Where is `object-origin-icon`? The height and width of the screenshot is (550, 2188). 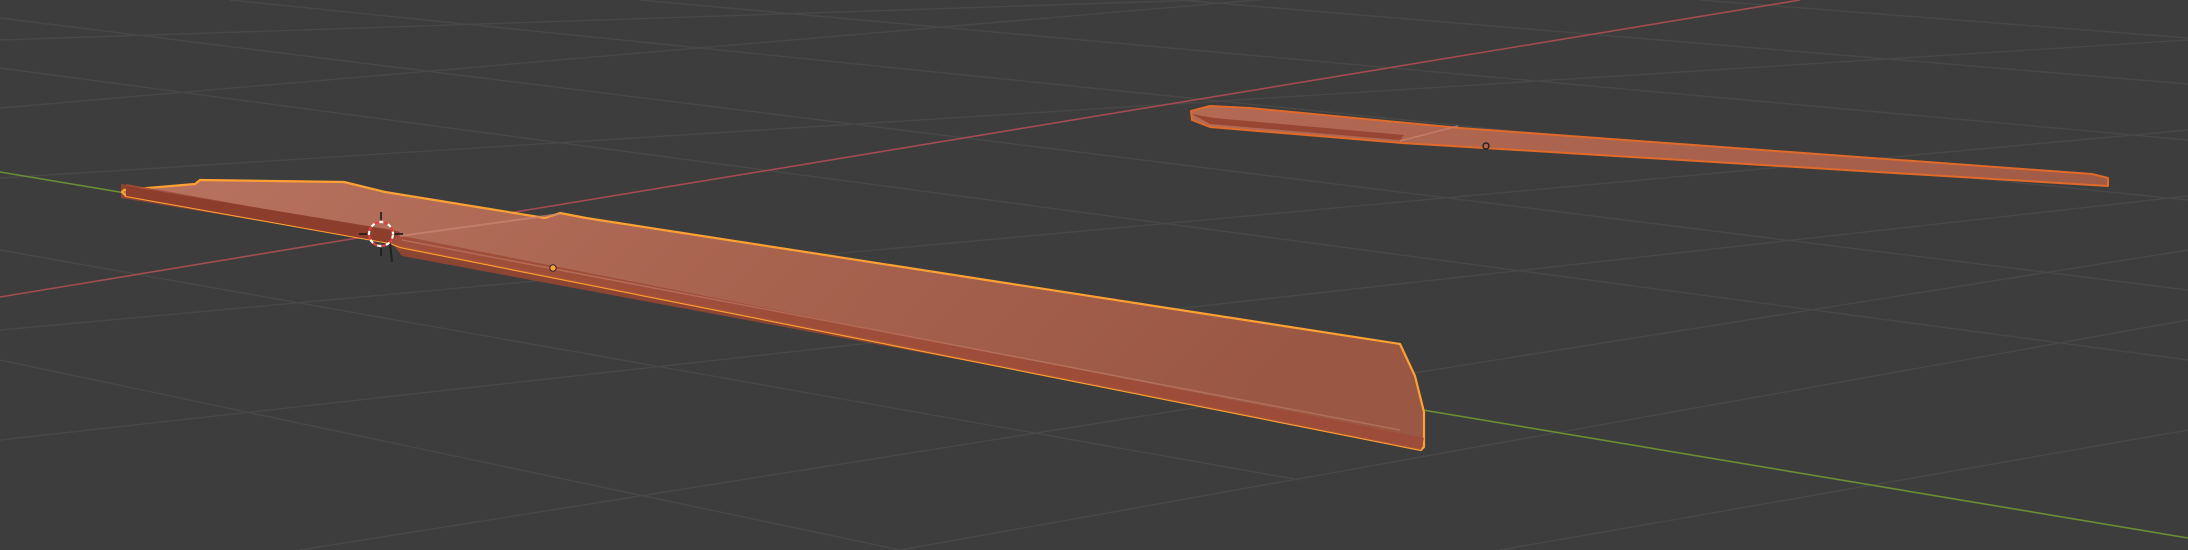 object-origin-icon is located at coordinates (553, 268).